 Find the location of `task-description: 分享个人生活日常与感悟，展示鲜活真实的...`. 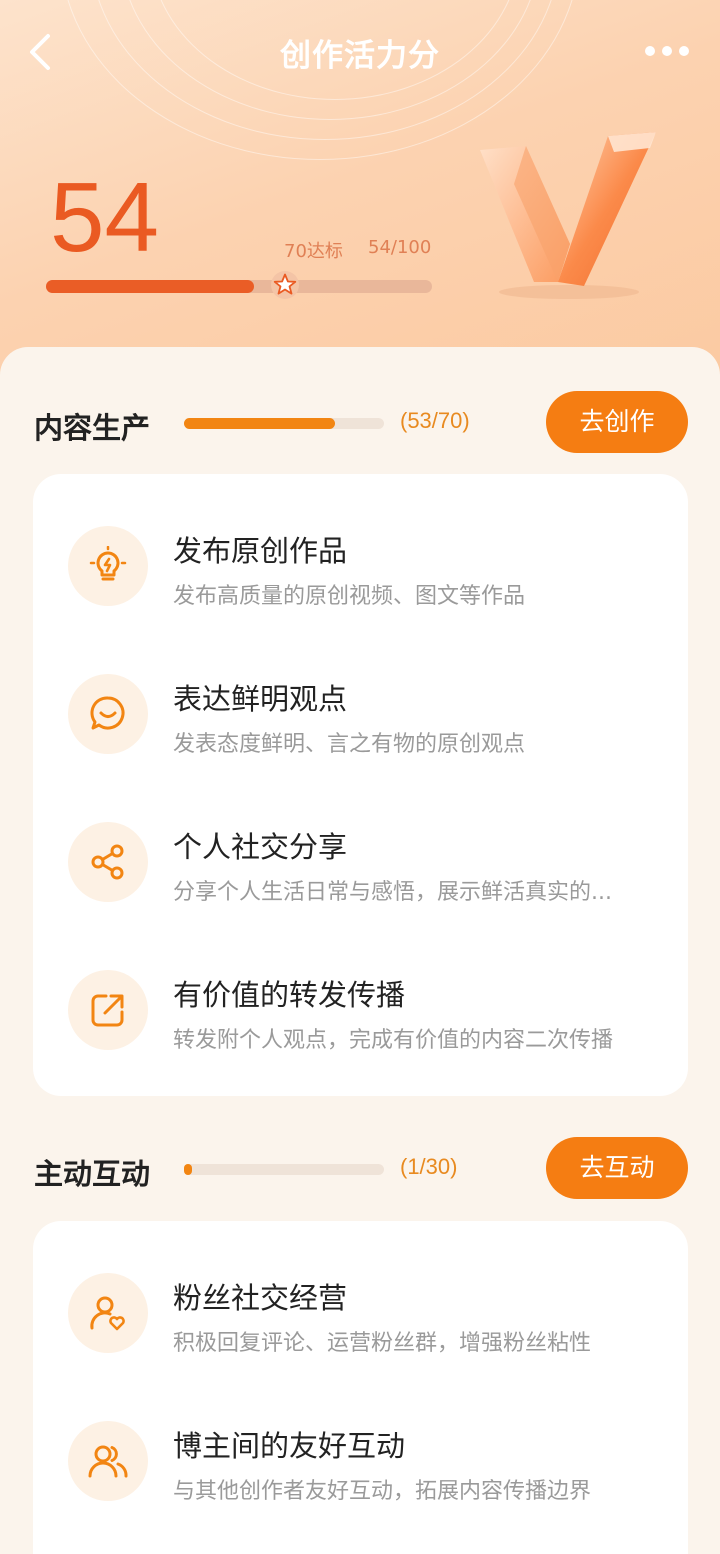

task-description: 分享个人生活日常与感悟，展示鲜活真实的... is located at coordinates (392, 892).